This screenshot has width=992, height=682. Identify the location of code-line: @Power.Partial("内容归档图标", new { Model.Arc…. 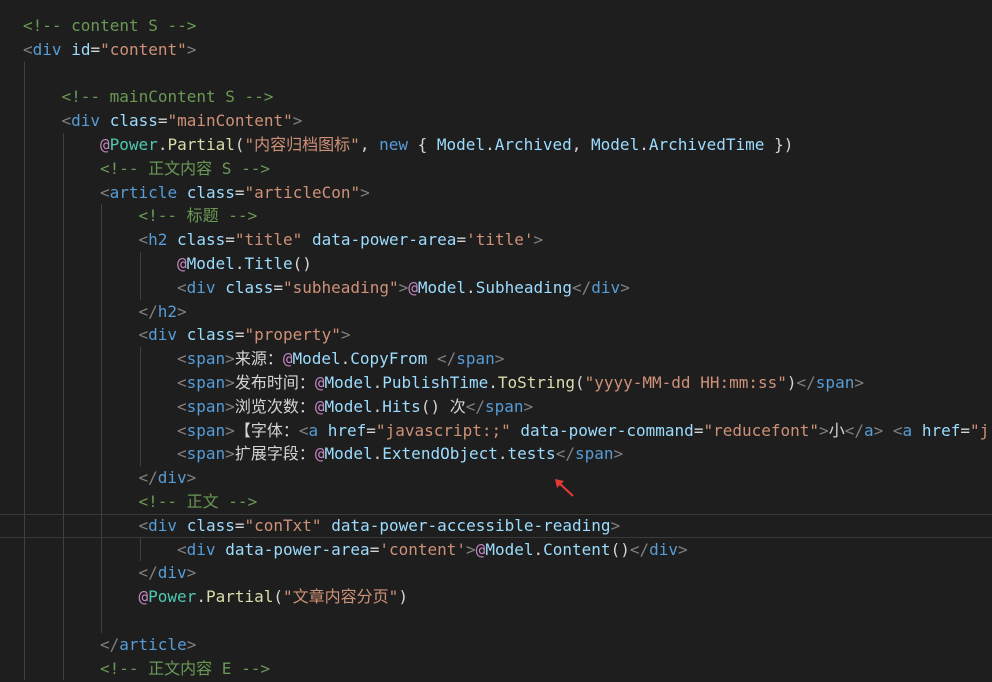
(496, 145).